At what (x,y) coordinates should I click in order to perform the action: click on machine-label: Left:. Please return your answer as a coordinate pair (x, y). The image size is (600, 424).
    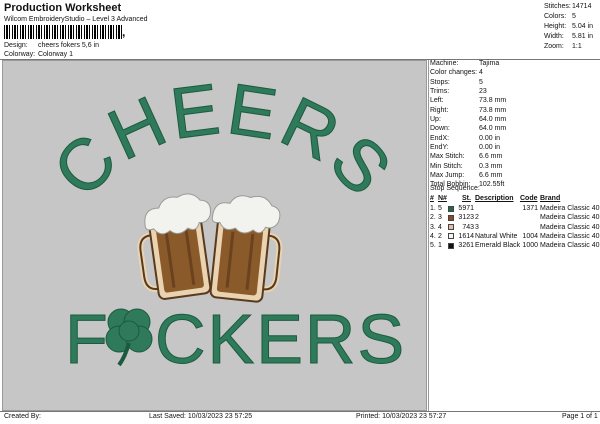
    Looking at the image, I should click on (437, 101).